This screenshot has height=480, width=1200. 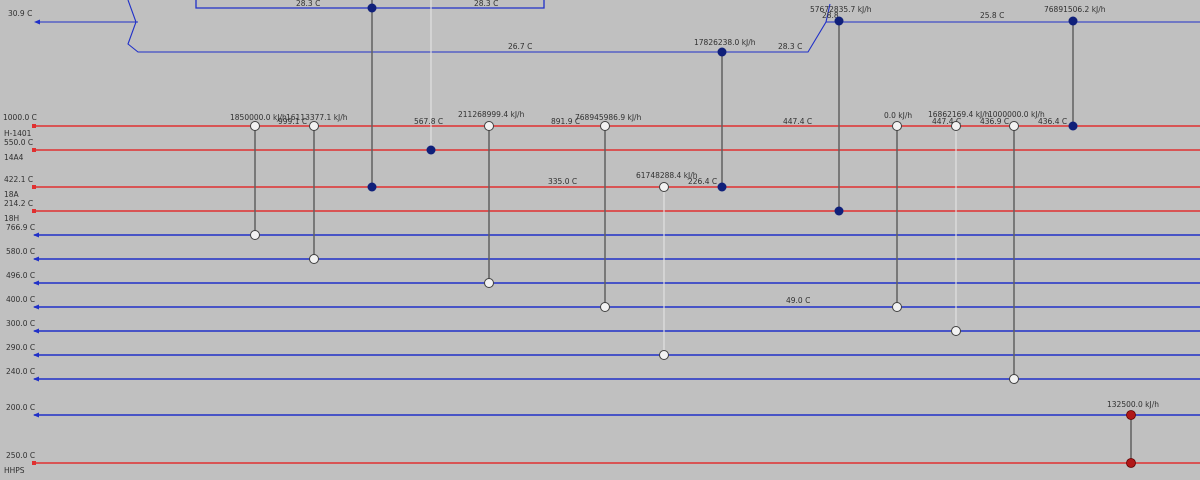 What do you see at coordinates (18, 142) in the screenshot?
I see `stream-temp-label: 550.0 C` at bounding box center [18, 142].